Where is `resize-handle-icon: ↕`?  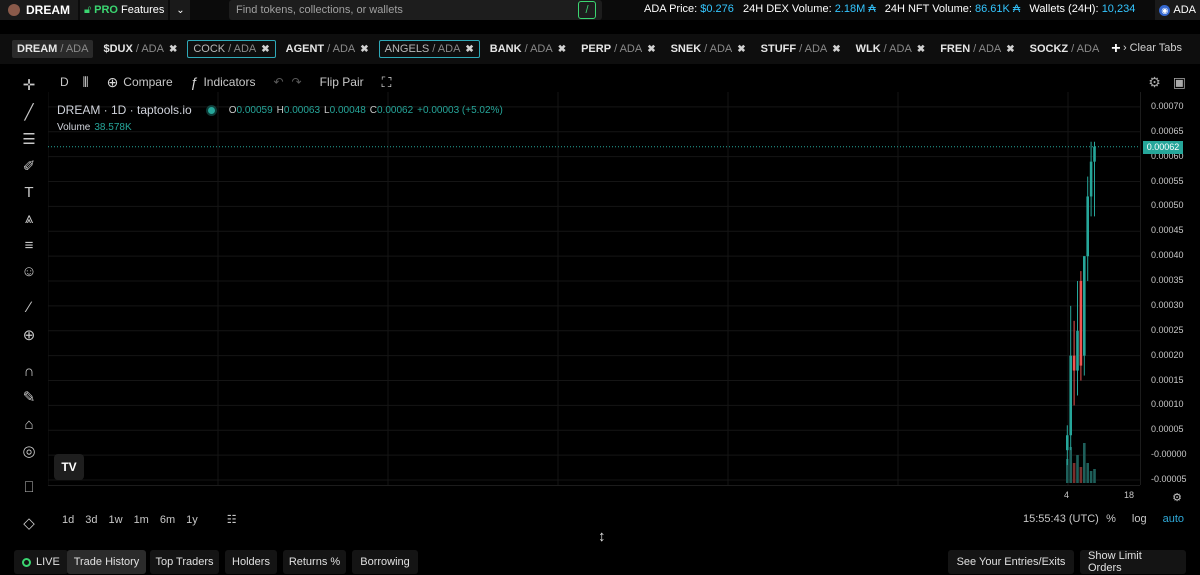 resize-handle-icon: ↕ is located at coordinates (602, 536).